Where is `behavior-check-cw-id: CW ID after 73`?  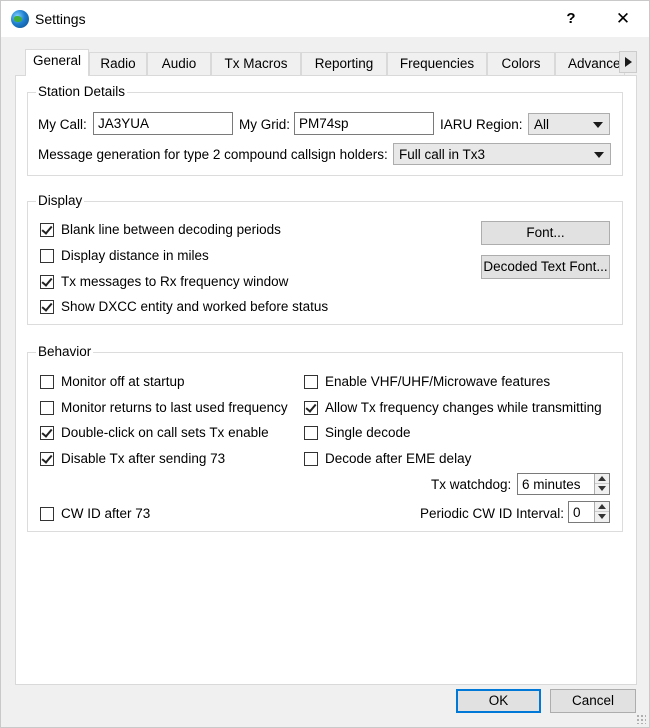 behavior-check-cw-id: CW ID after 73 is located at coordinates (140, 515).